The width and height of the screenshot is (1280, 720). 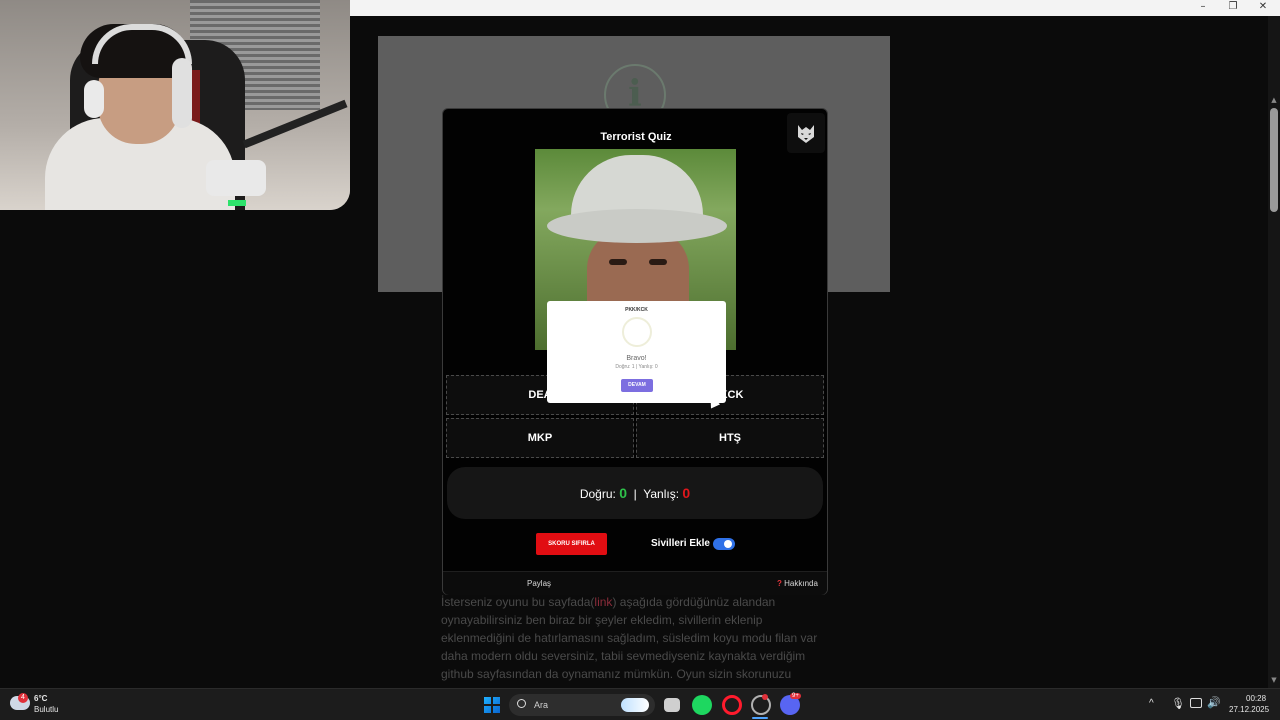 I want to click on search-placeholder: Ara, so click(x=541, y=705).